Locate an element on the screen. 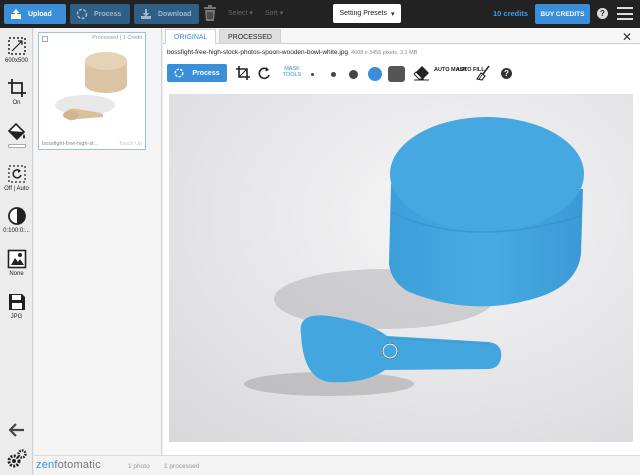  settings-gear-icon is located at coordinates (17, 459).